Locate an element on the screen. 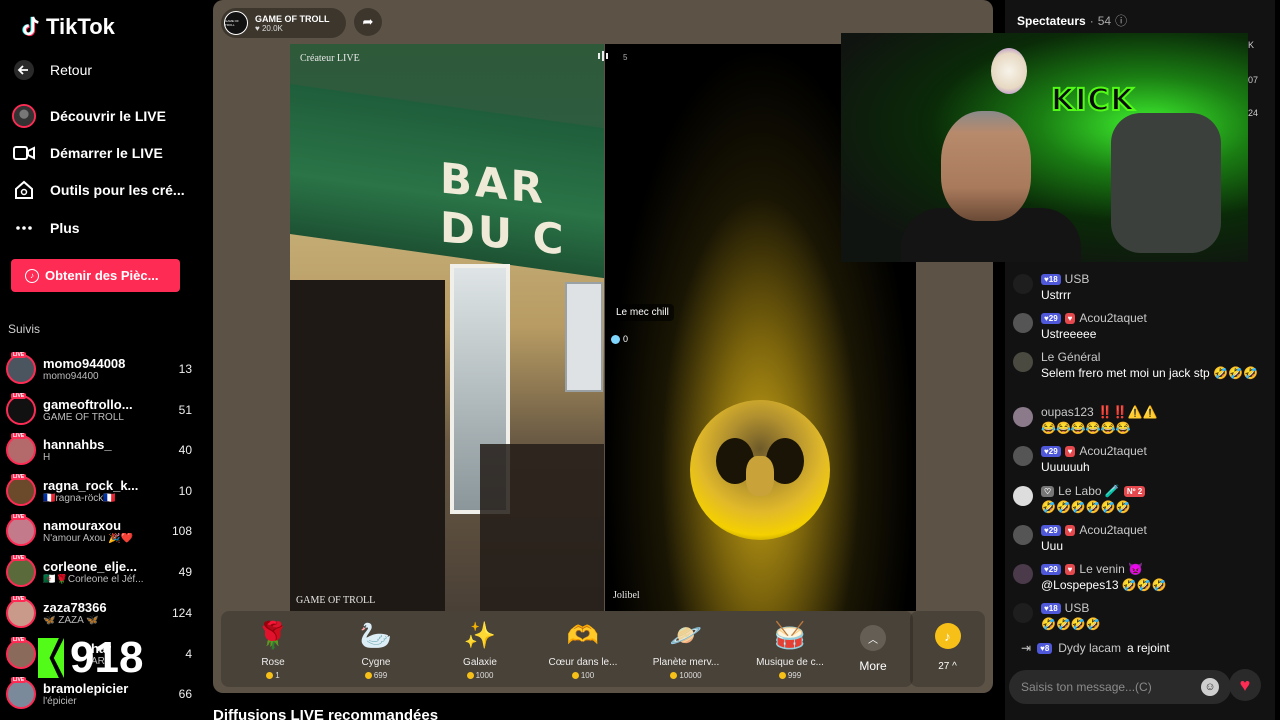  gift-heart-hands: 🫶 Cœur dans le... 100 is located at coordinates (583, 650).